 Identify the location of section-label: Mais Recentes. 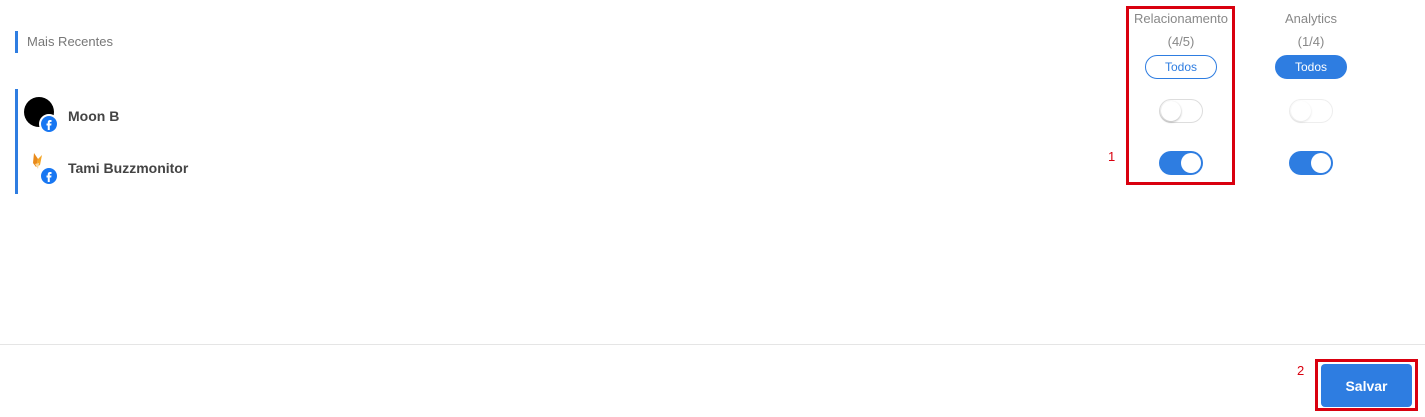
(64, 42).